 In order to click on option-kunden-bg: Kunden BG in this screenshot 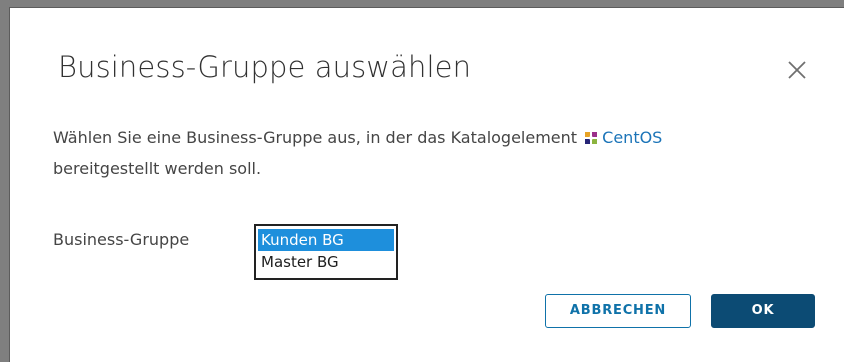, I will do `click(326, 240)`.